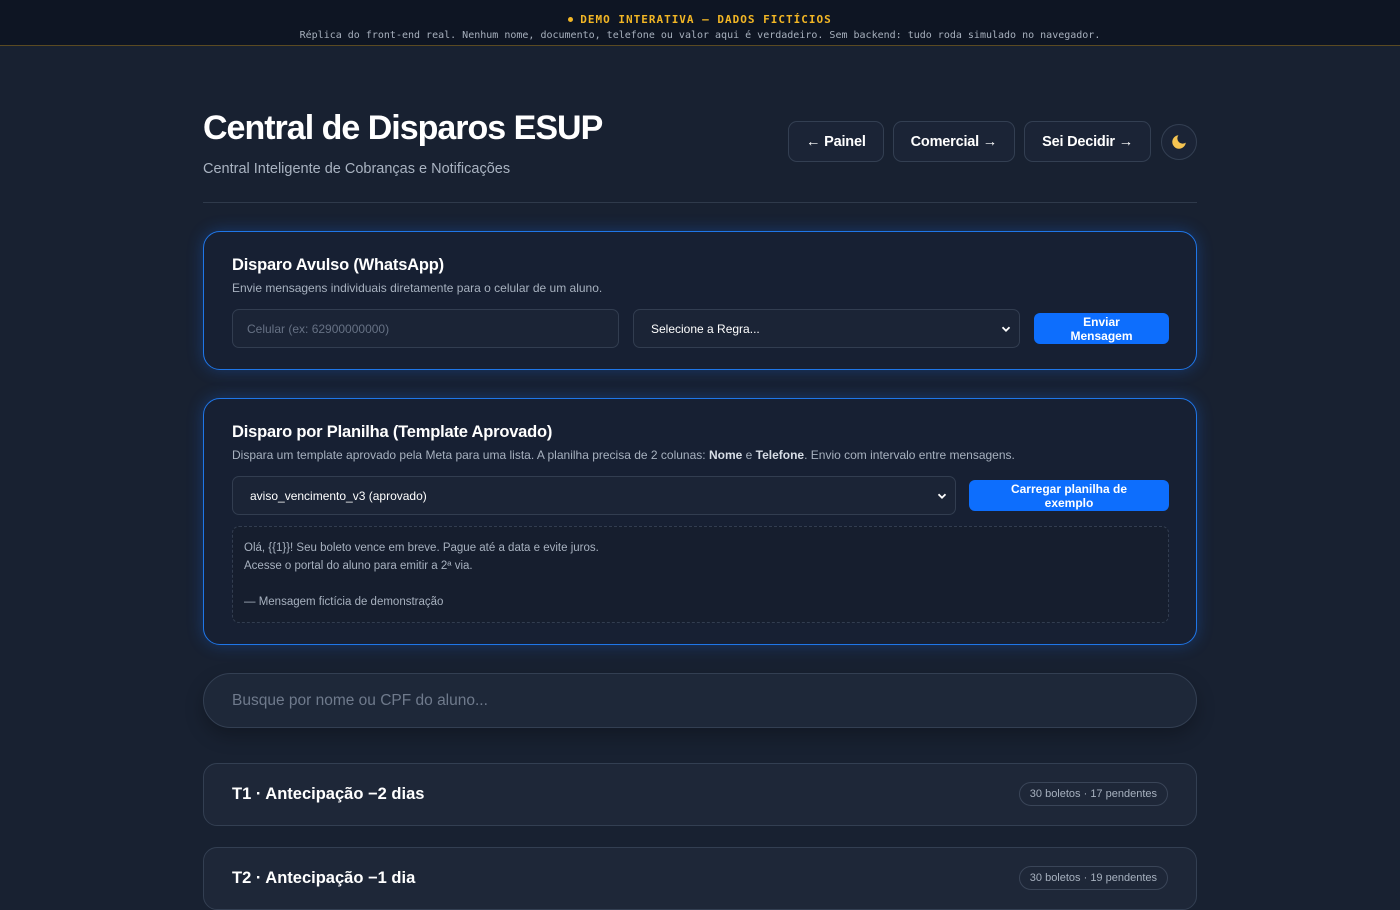 The height and width of the screenshot is (910, 1400). I want to click on bulk-desc-mid: e, so click(749, 455).